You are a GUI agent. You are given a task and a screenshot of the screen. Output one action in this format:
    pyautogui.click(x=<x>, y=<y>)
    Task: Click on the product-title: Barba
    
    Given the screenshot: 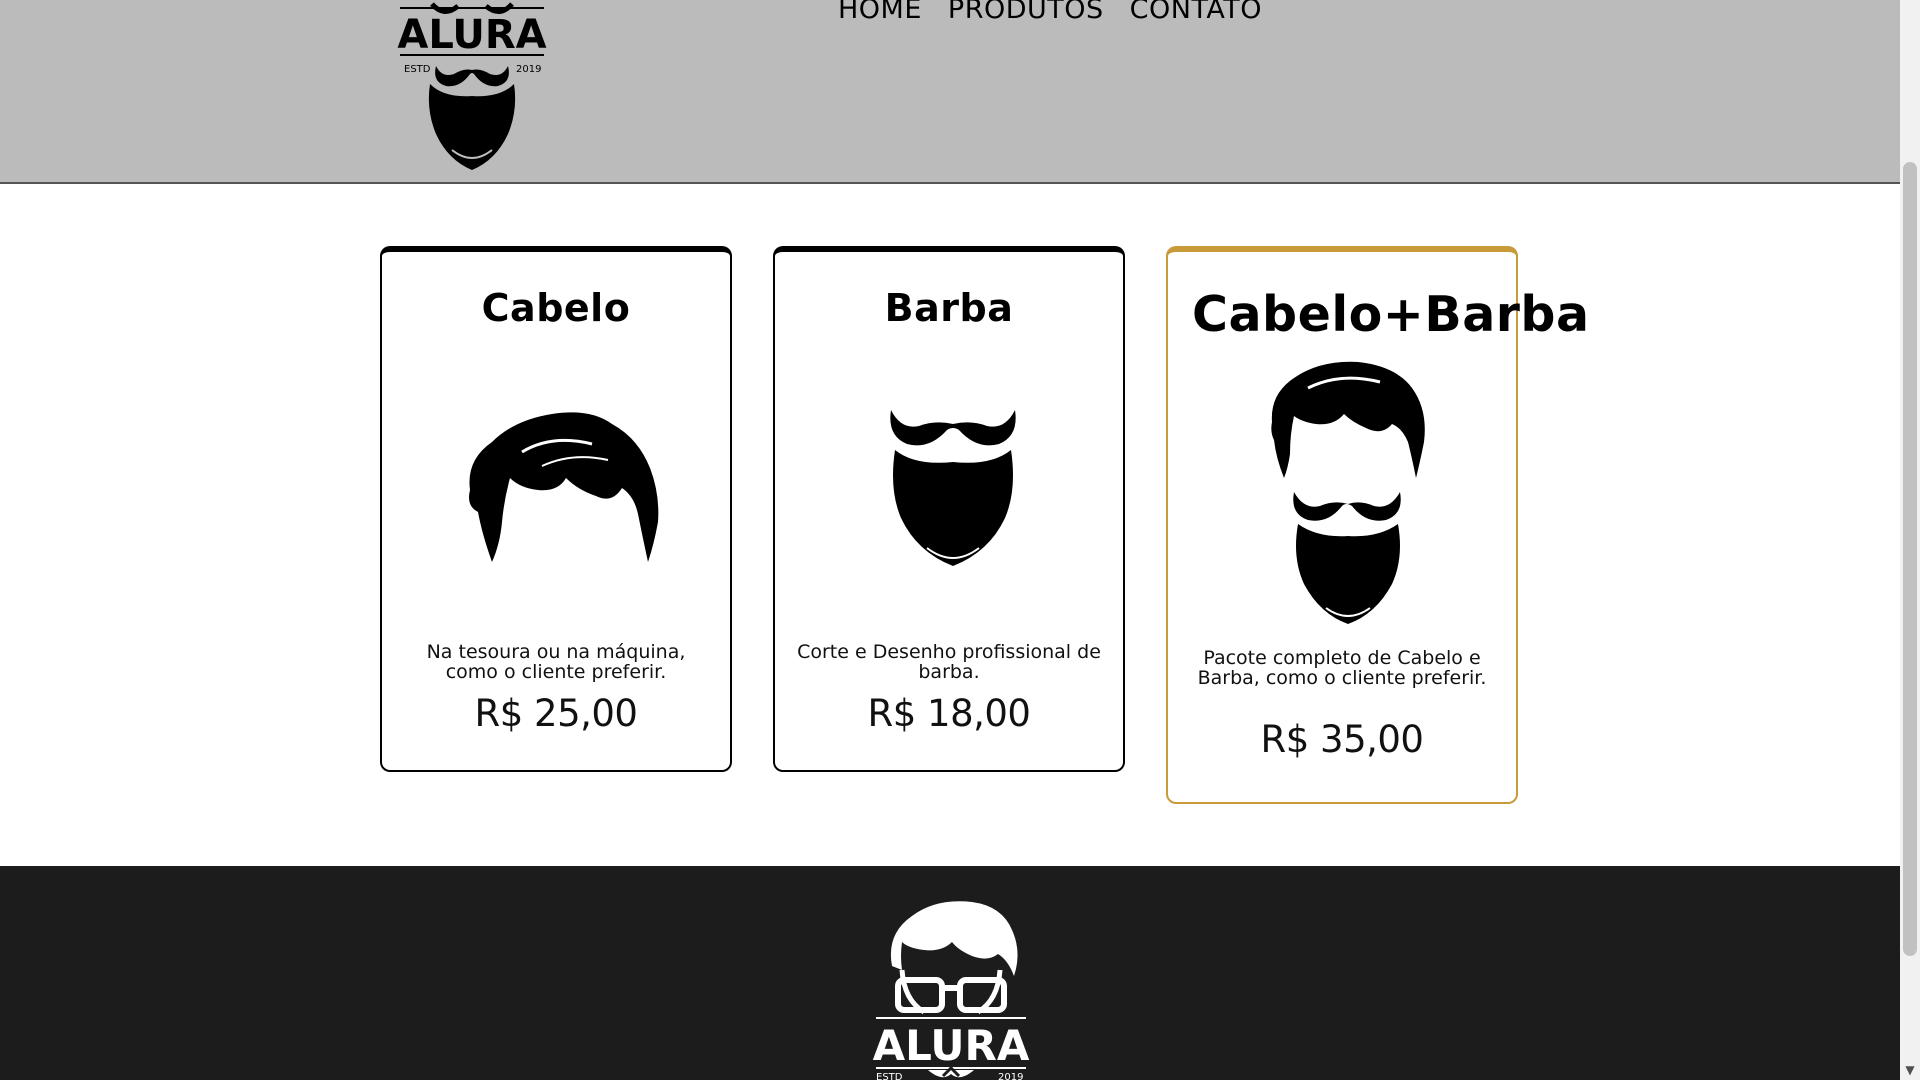 What is the action you would take?
    pyautogui.click(x=949, y=308)
    